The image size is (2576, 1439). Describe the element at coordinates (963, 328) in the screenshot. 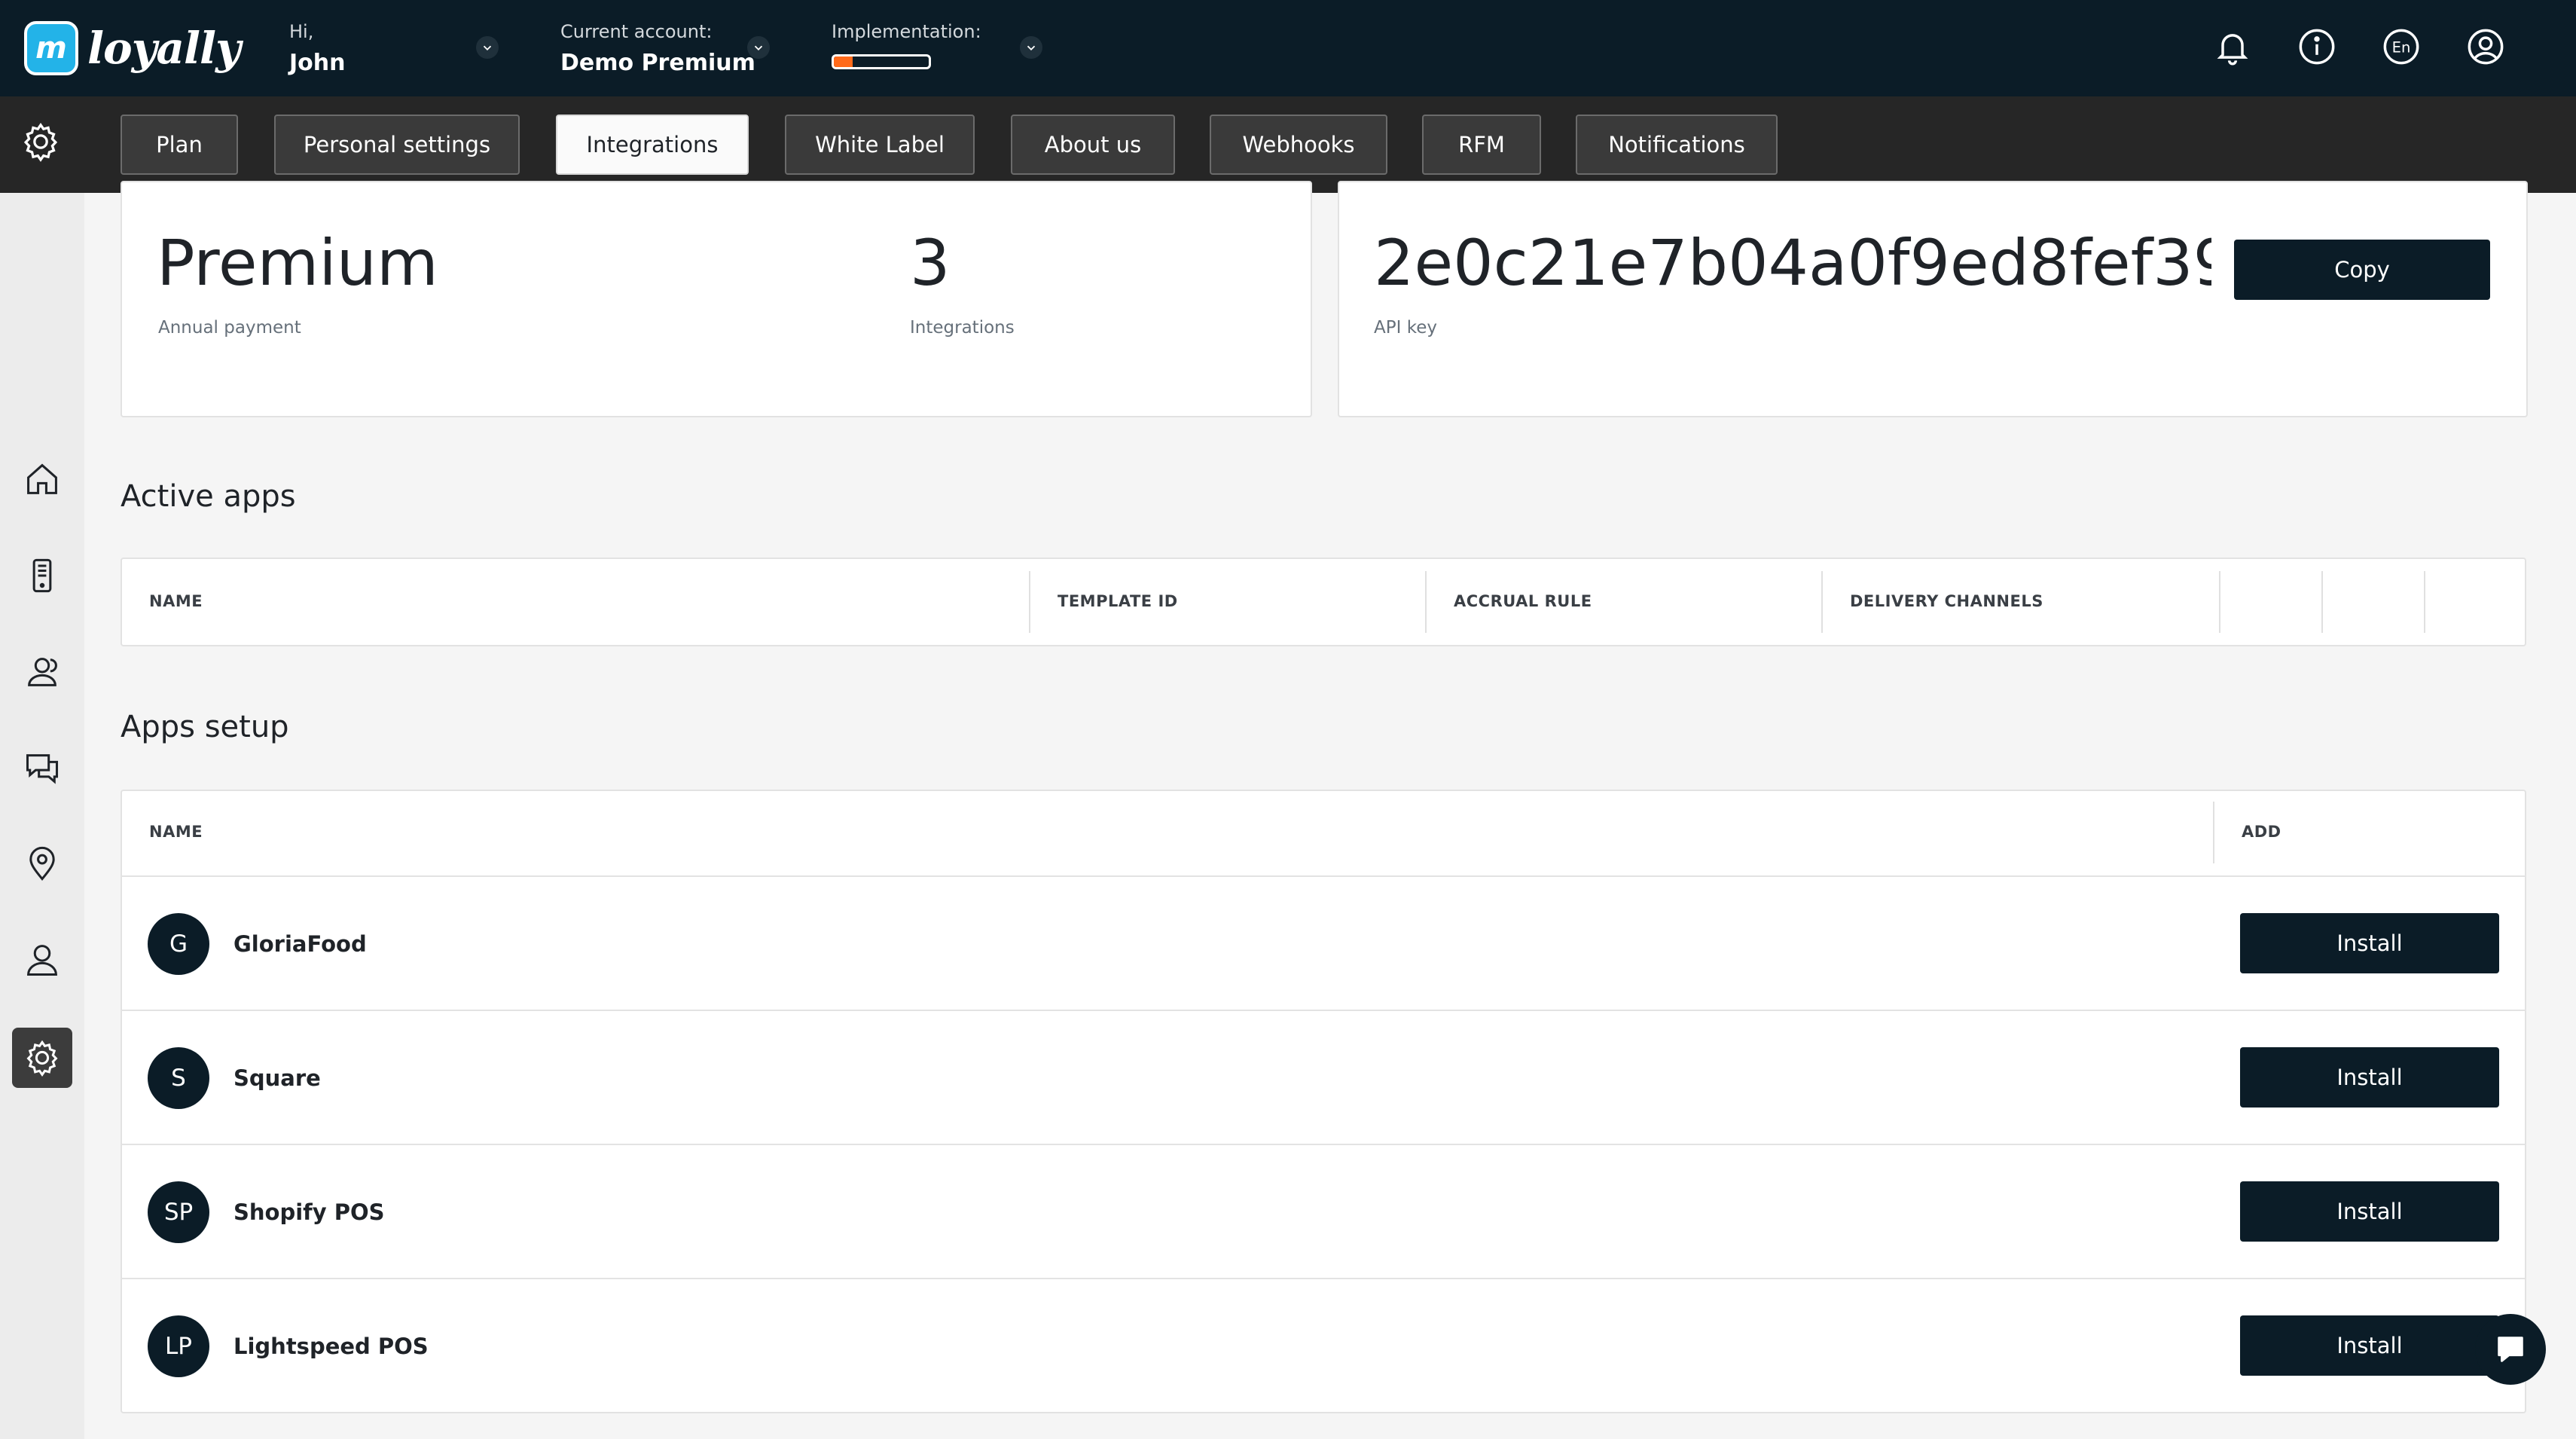

I see `integrations-caption: Integrations` at that location.